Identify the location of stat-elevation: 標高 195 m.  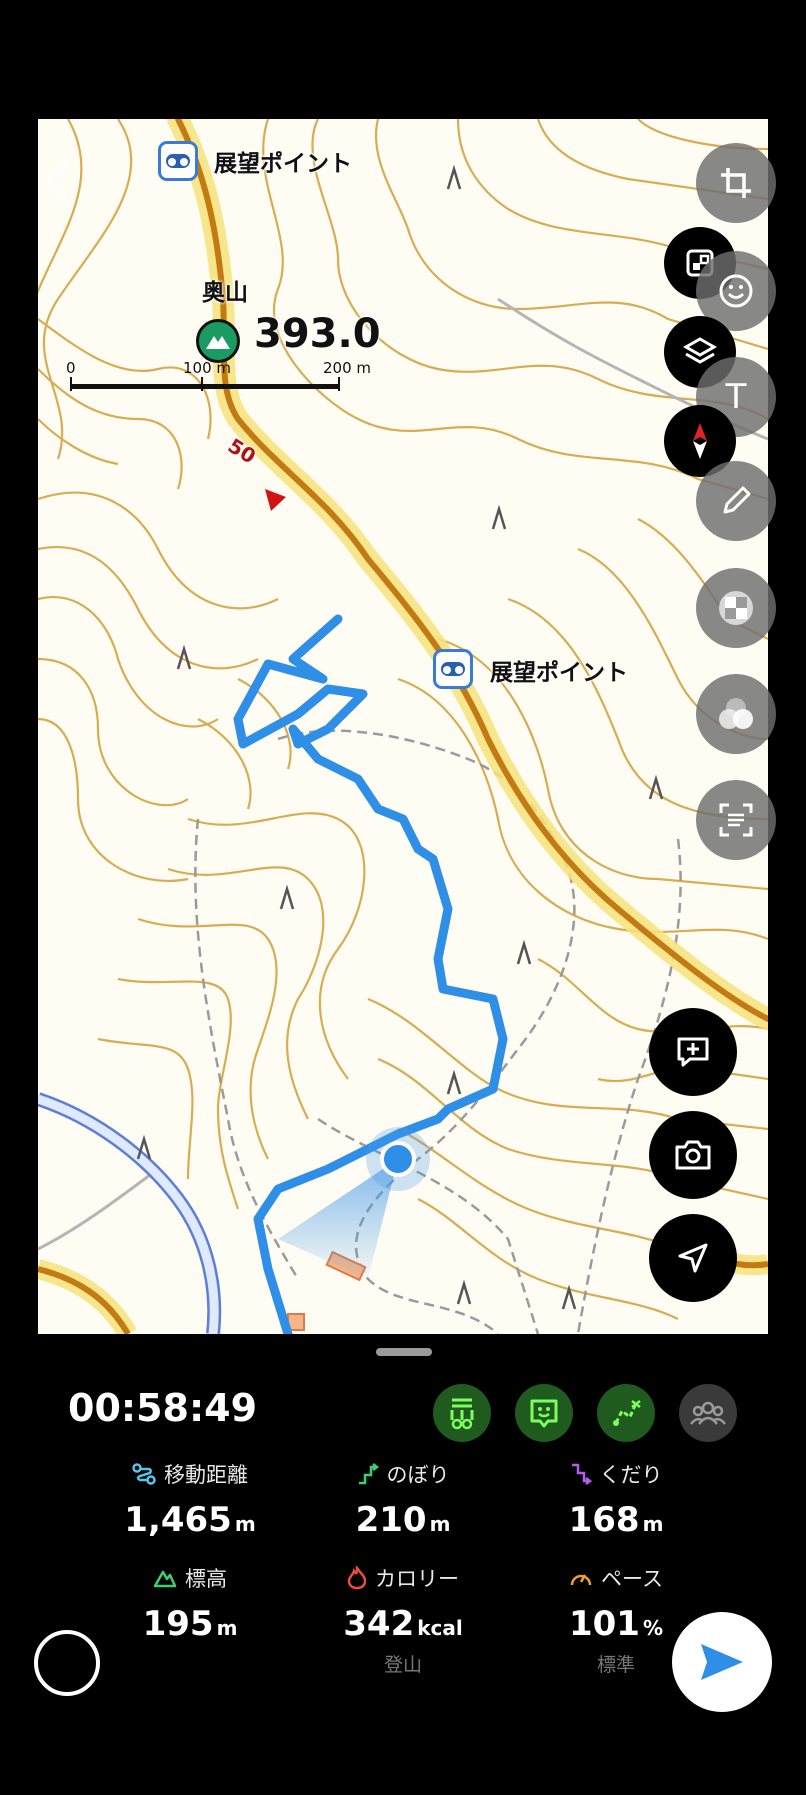
(190, 1604).